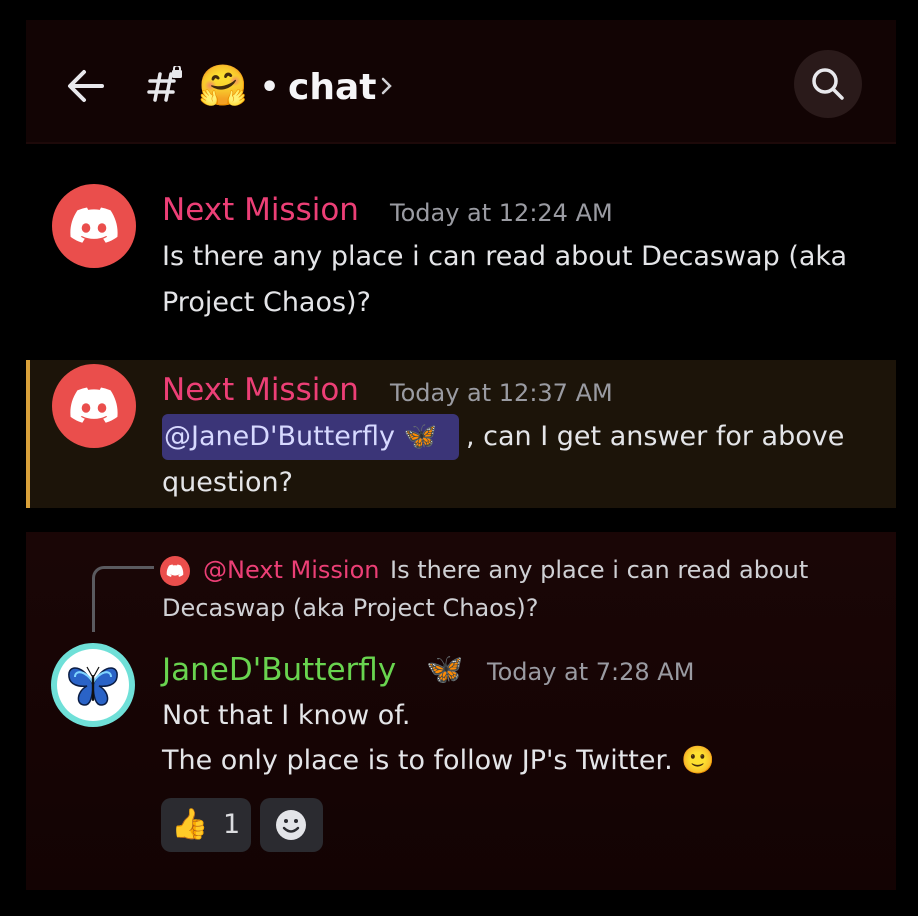 Image resolution: width=918 pixels, height=916 pixels. Describe the element at coordinates (190, 824) in the screenshot. I see `thumbs-up-icon: 👍` at that location.